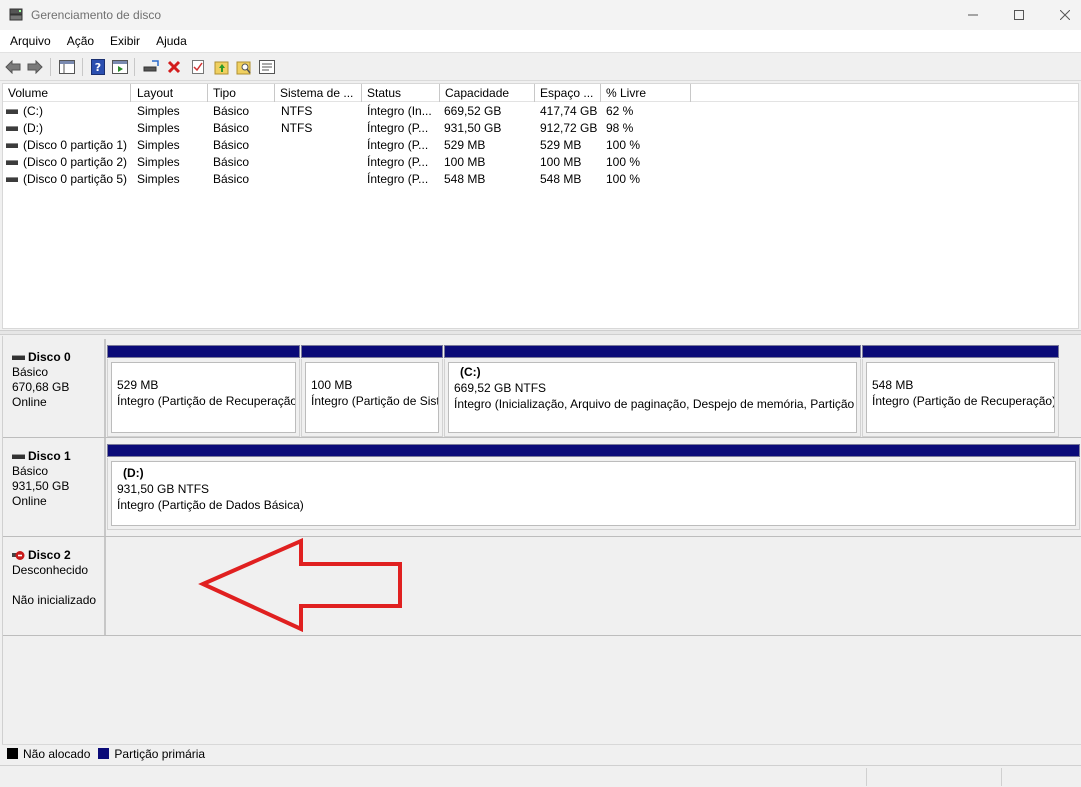 This screenshot has width=1081, height=787. I want to click on disk-name: Disco 2, so click(49, 555).